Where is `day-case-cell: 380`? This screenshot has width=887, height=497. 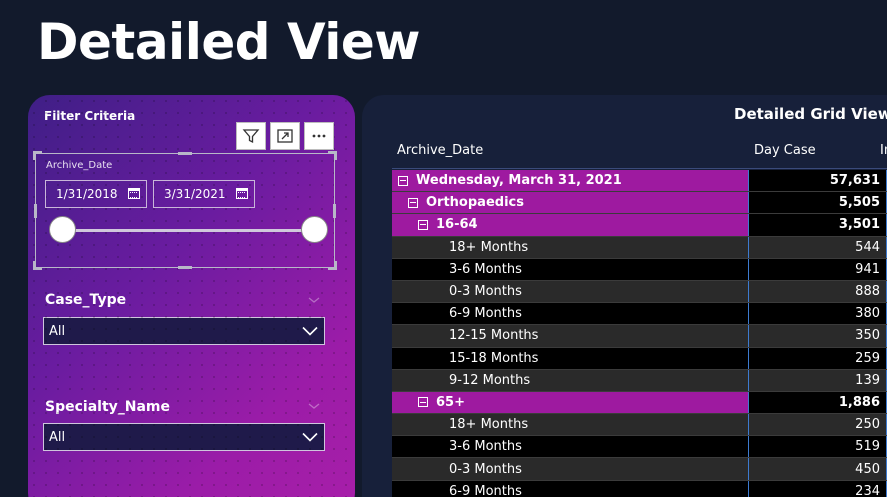
day-case-cell: 380 is located at coordinates (818, 314).